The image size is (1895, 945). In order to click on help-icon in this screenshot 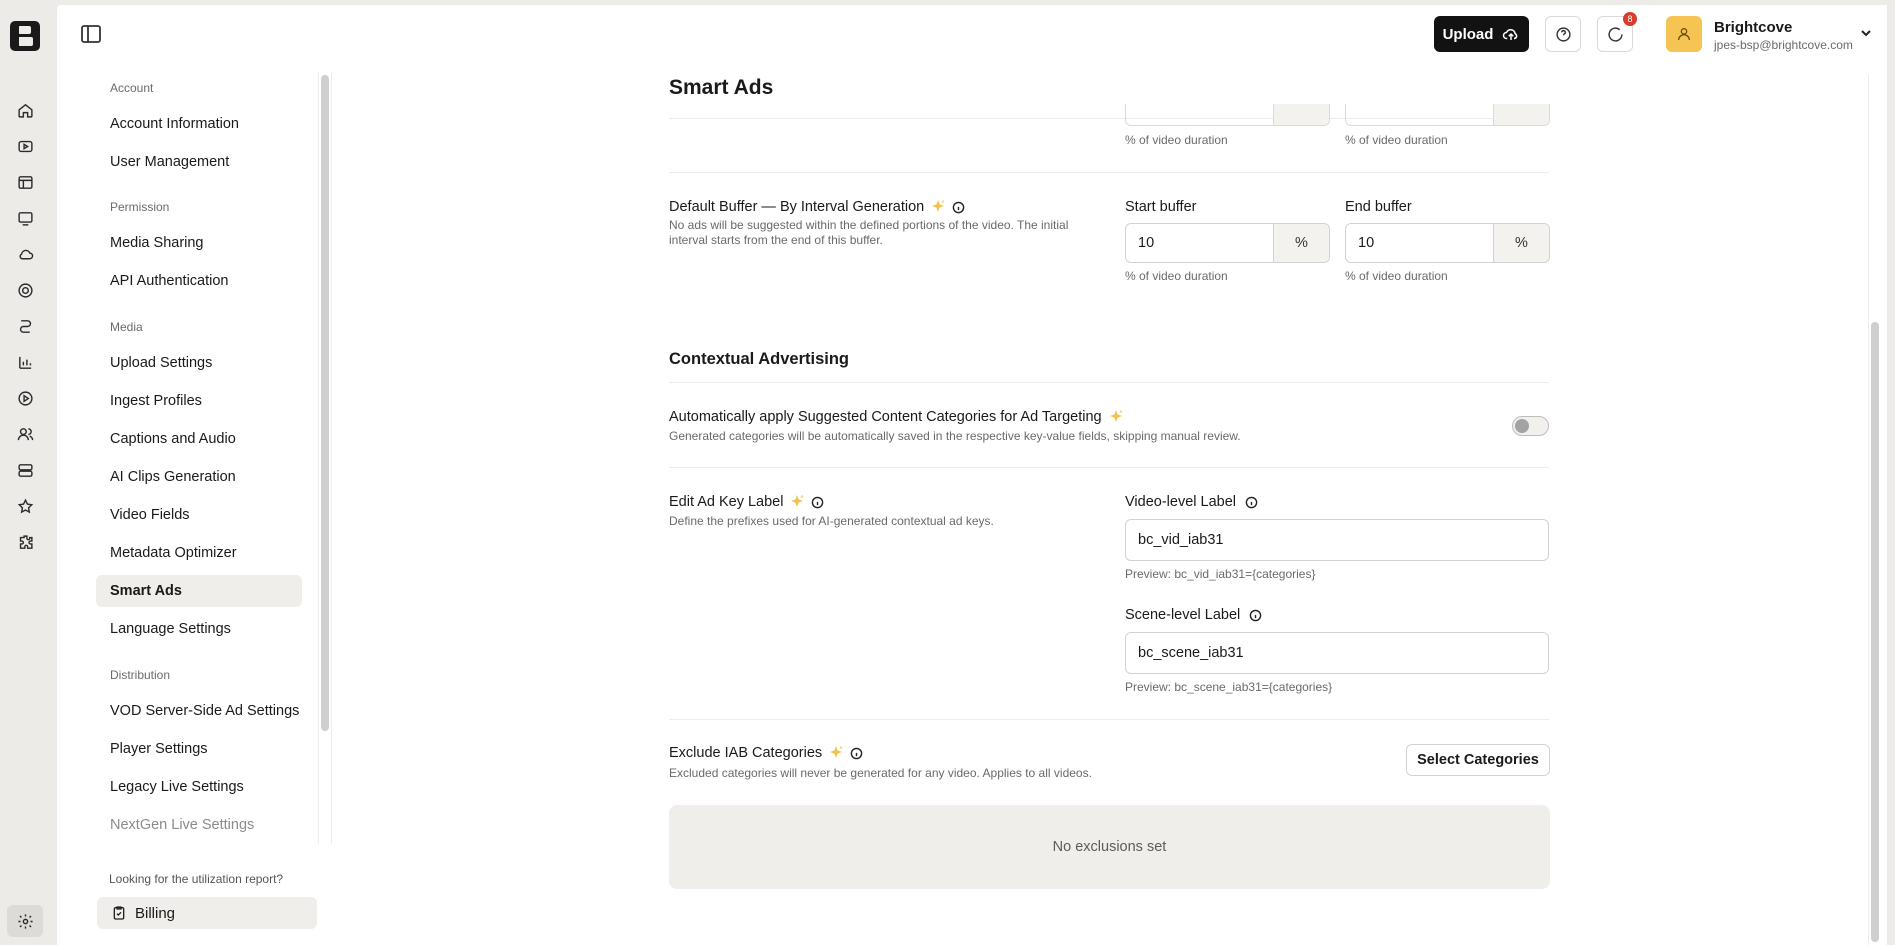, I will do `click(1563, 34)`.